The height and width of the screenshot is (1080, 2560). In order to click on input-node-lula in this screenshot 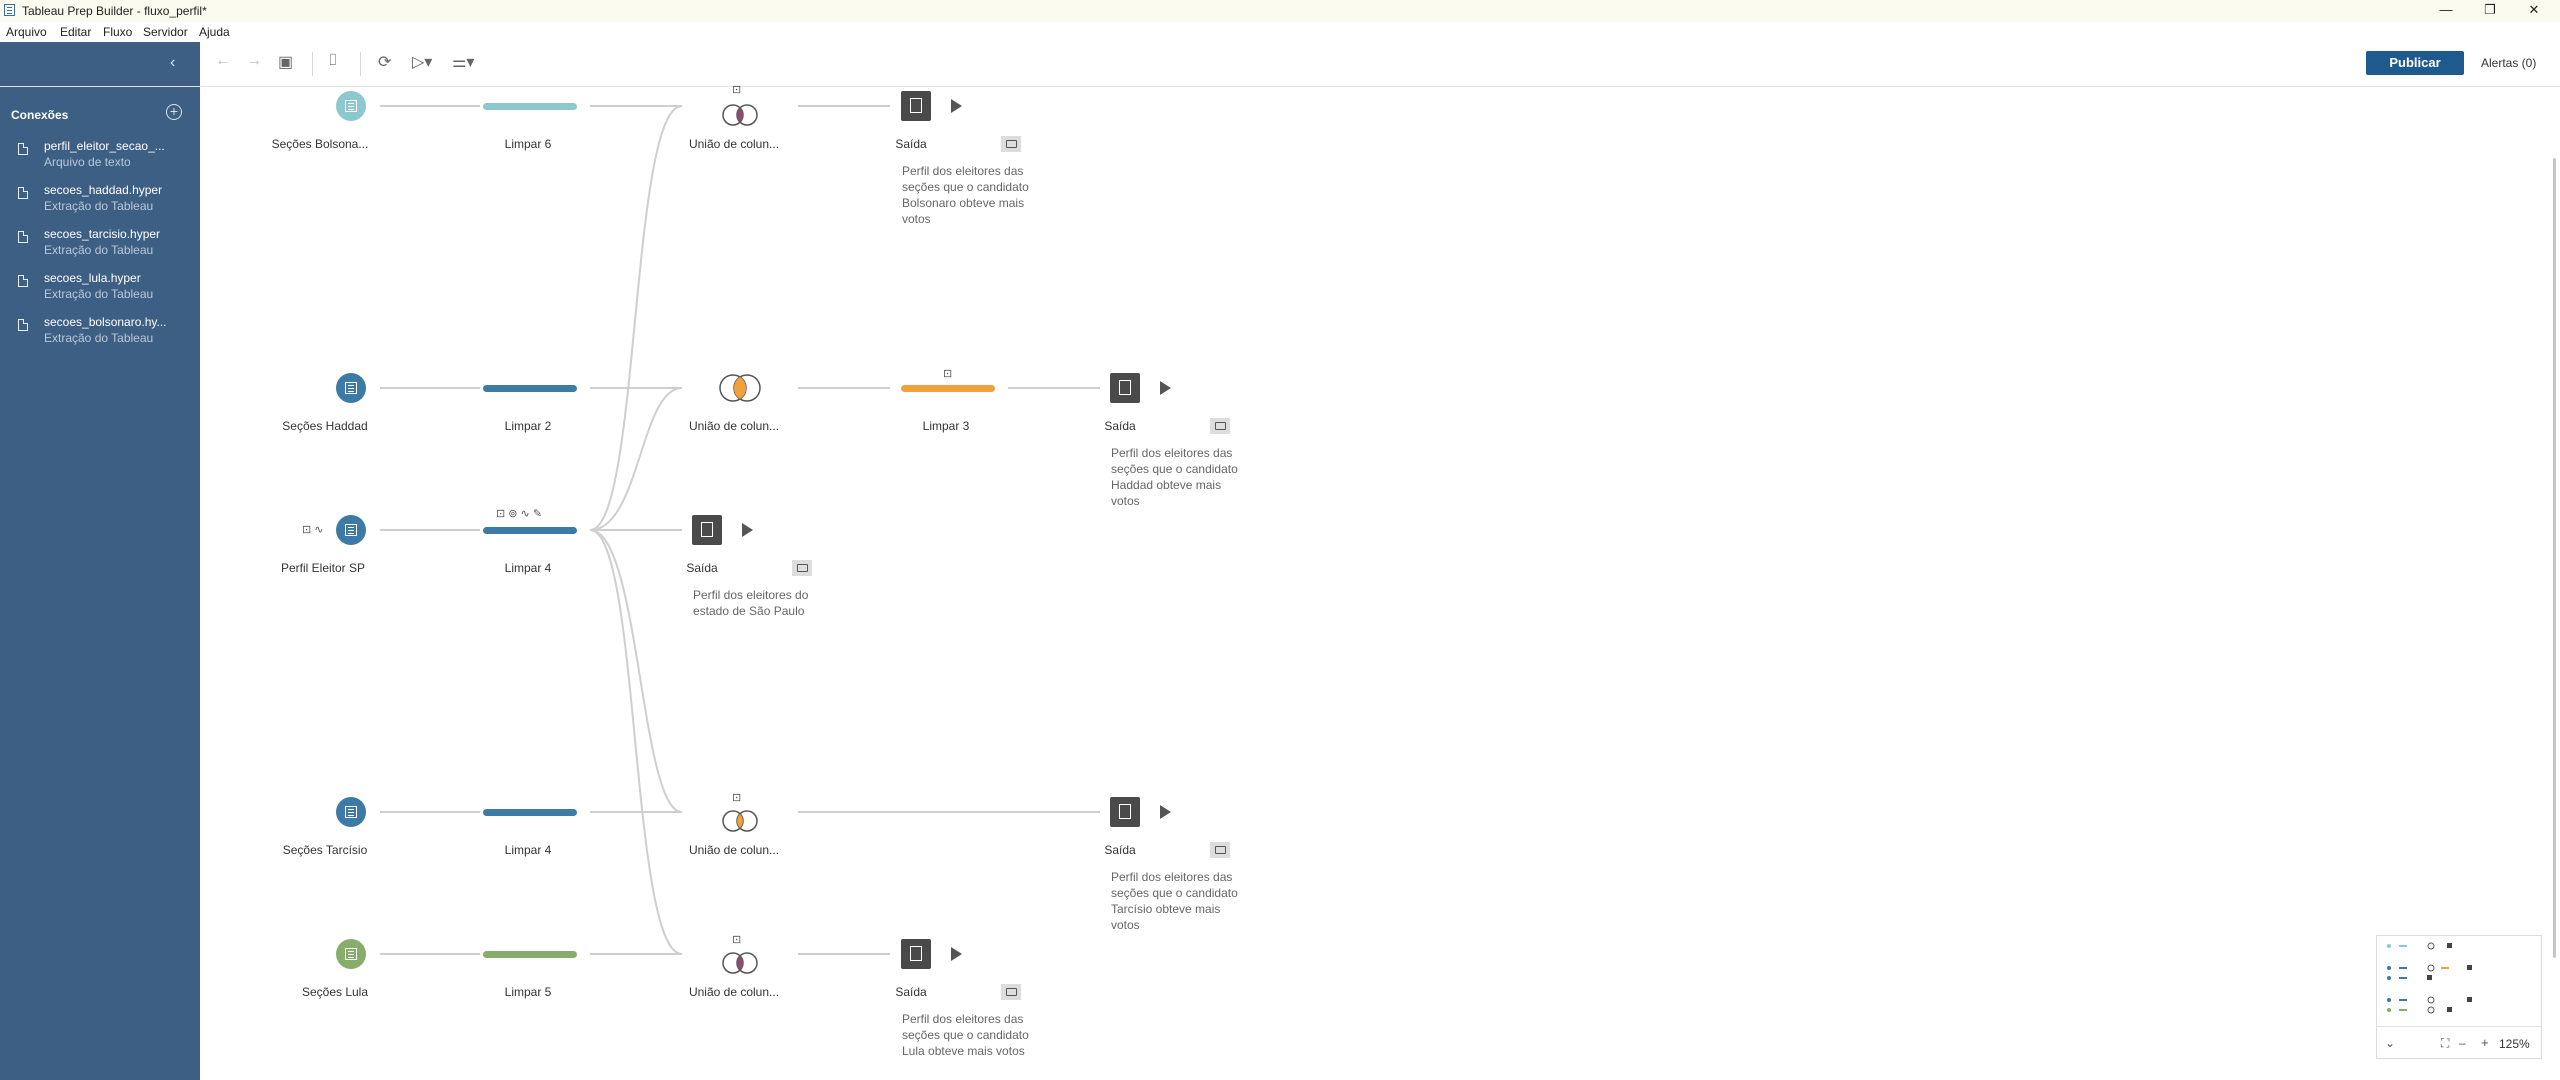, I will do `click(351, 954)`.